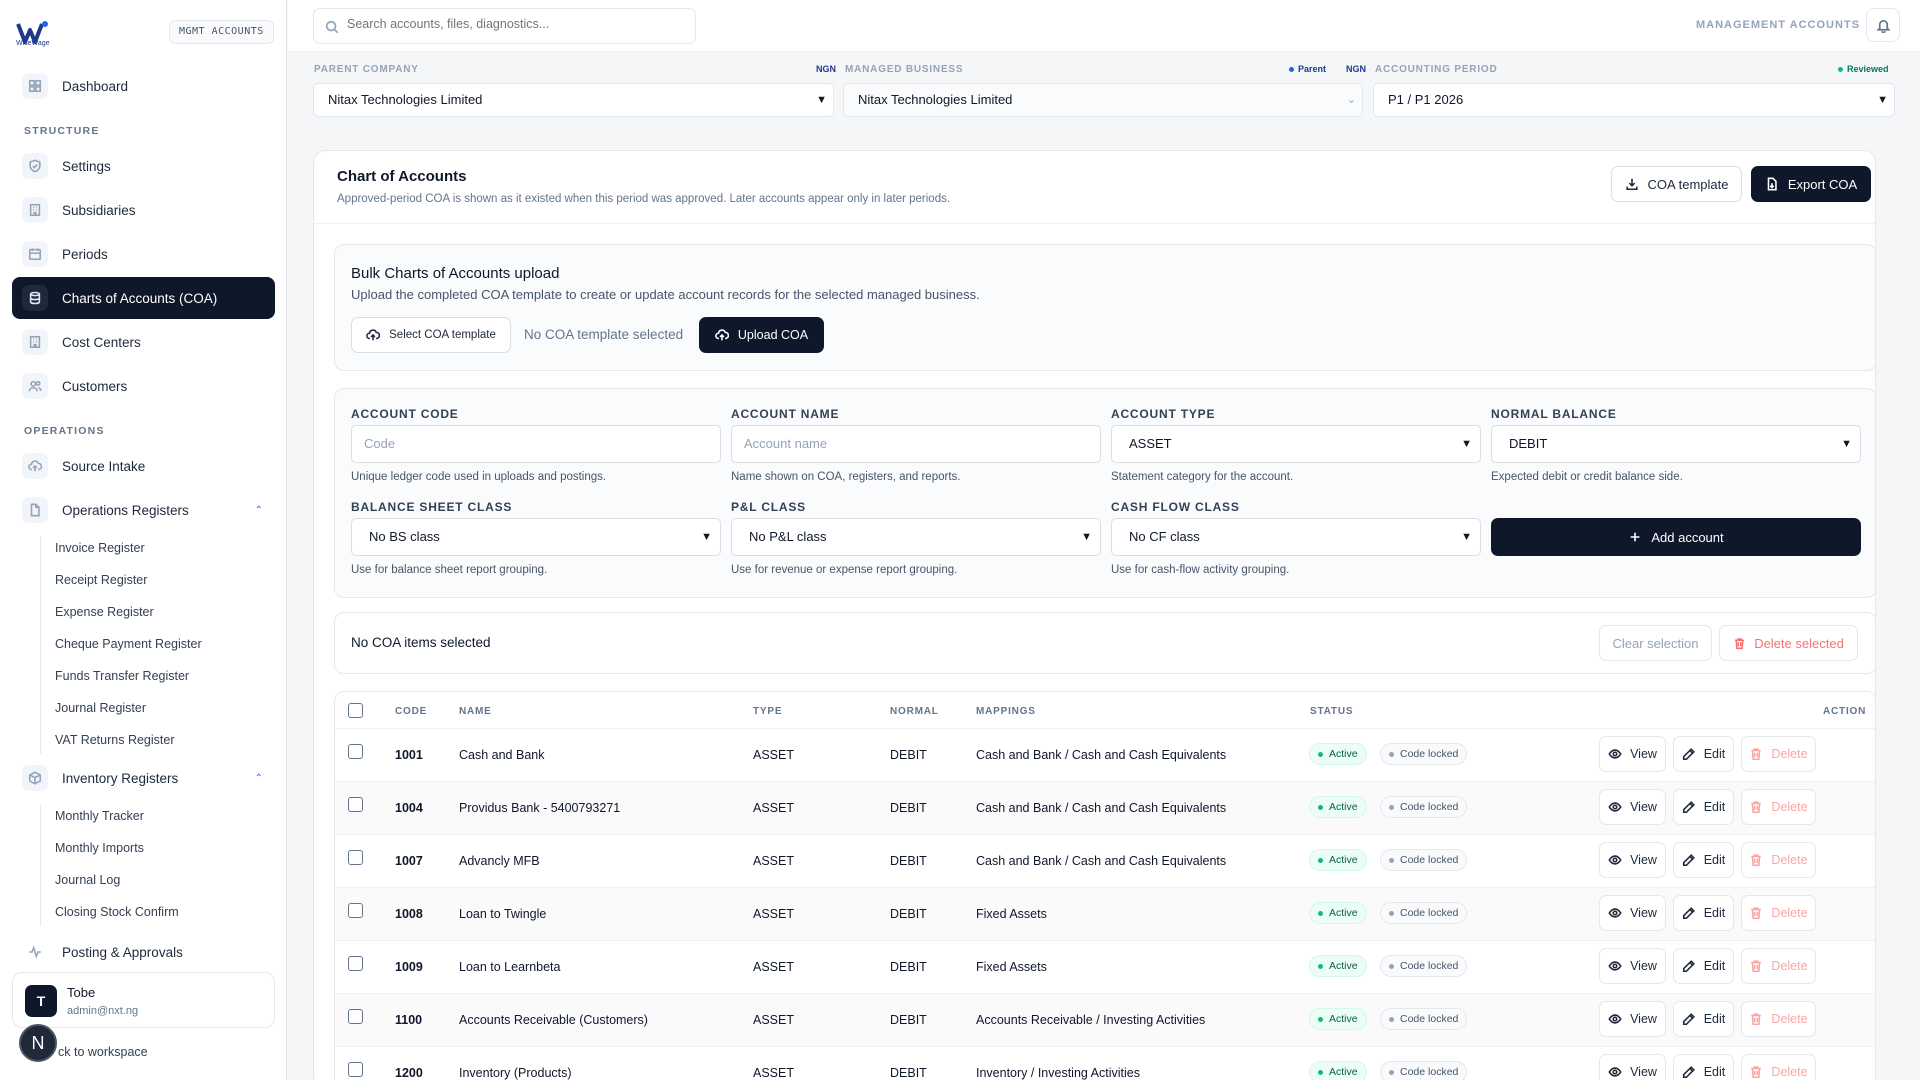  I want to click on pencil-icon, so click(1688, 1019).